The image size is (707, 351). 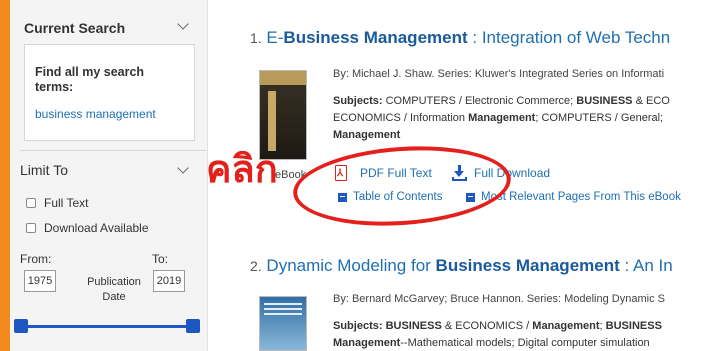 What do you see at coordinates (256, 38) in the screenshot?
I see `result-number: 1.` at bounding box center [256, 38].